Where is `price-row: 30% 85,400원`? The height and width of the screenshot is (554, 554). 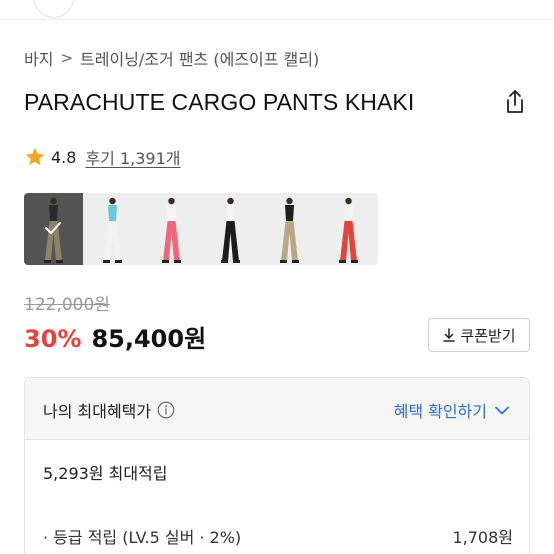 price-row: 30% 85,400원 is located at coordinates (115, 336).